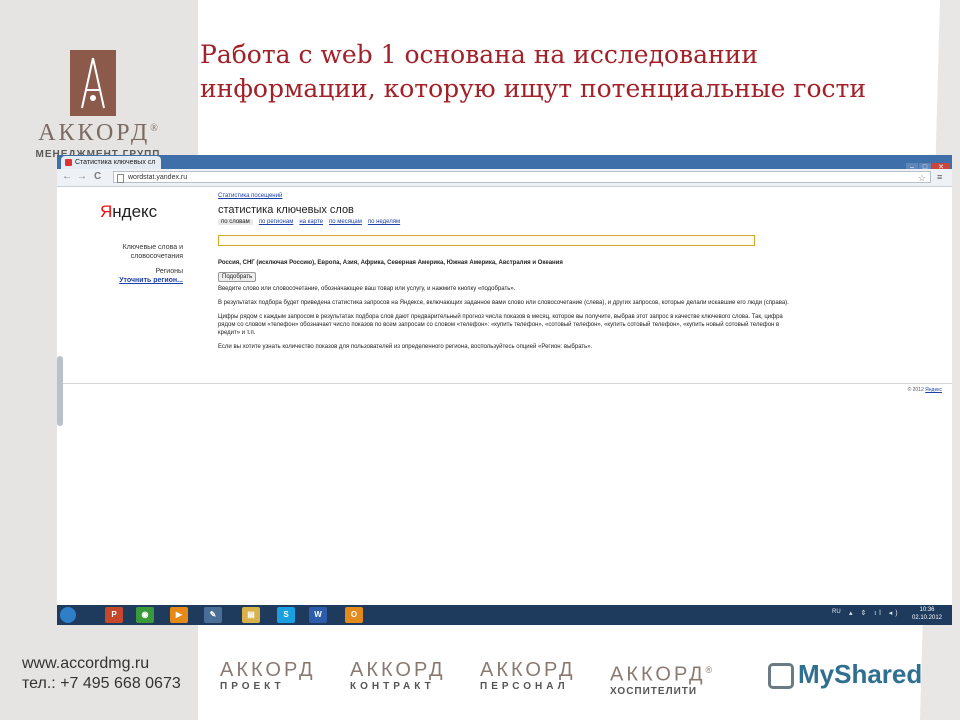  I want to click on footer-contact: www.accordmg.ru тел.: +7 495 668 0673, so click(101, 674).